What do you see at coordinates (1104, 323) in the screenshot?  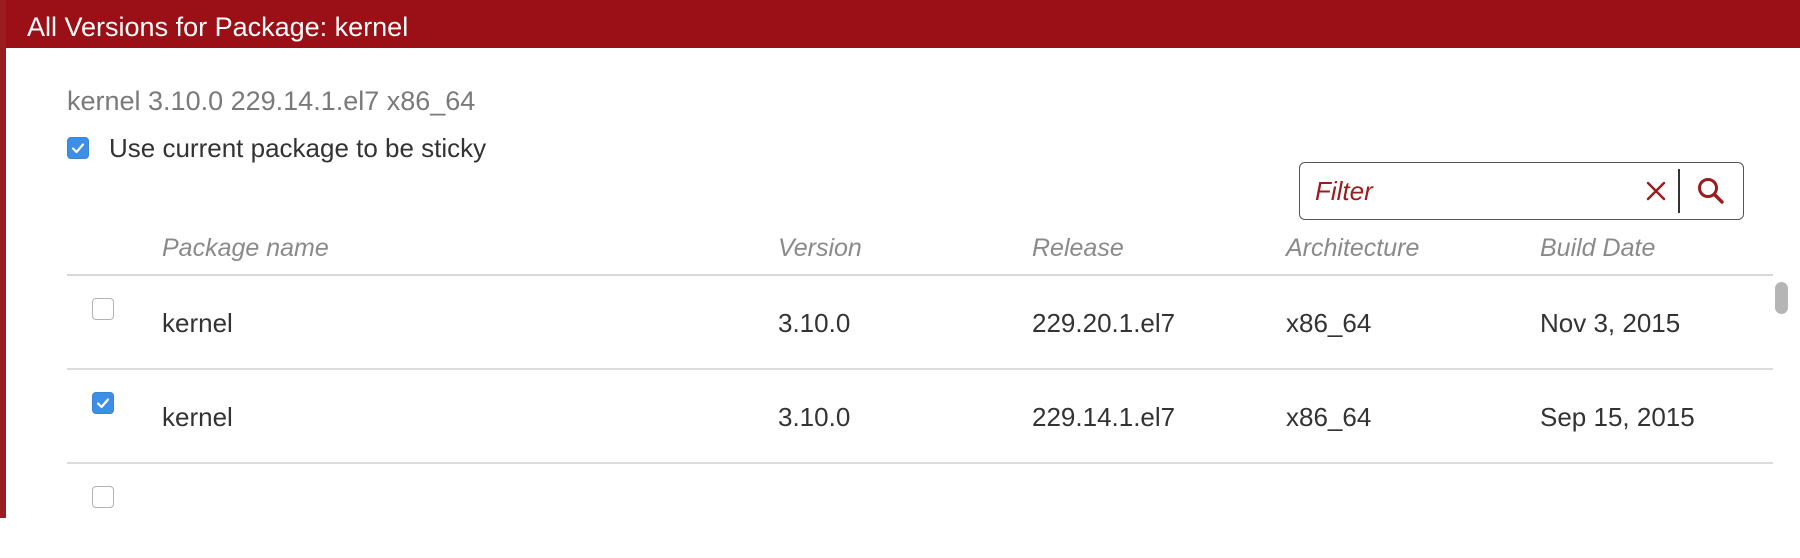 I see `release-cell: 229.20.1.el7` at bounding box center [1104, 323].